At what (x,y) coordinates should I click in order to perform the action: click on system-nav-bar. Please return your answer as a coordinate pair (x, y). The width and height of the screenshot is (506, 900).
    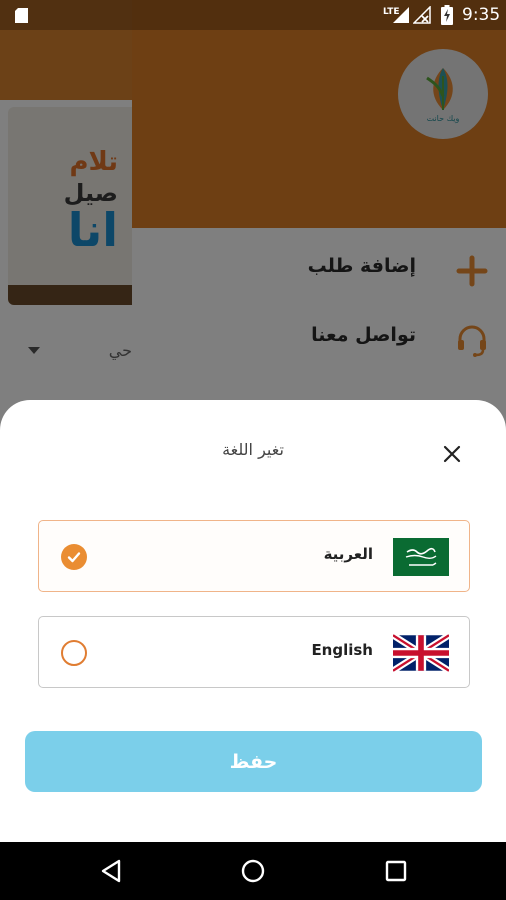
    Looking at the image, I should click on (253, 871).